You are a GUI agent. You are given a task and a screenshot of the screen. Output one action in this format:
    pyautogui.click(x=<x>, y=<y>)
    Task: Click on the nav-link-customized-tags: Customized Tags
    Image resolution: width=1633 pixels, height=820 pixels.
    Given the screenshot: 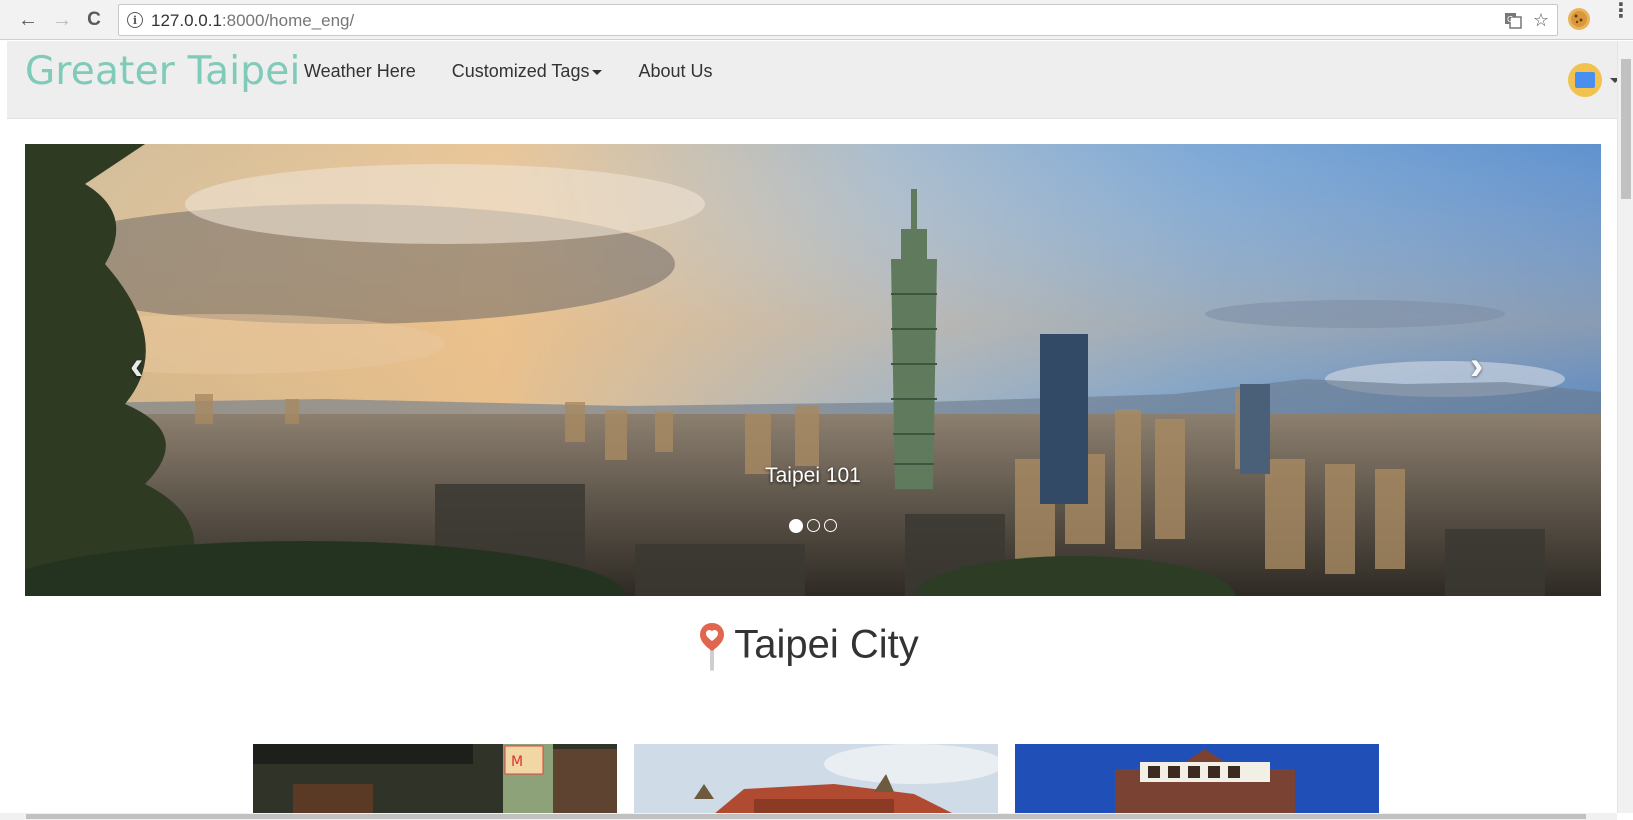 What is the action you would take?
    pyautogui.click(x=527, y=71)
    